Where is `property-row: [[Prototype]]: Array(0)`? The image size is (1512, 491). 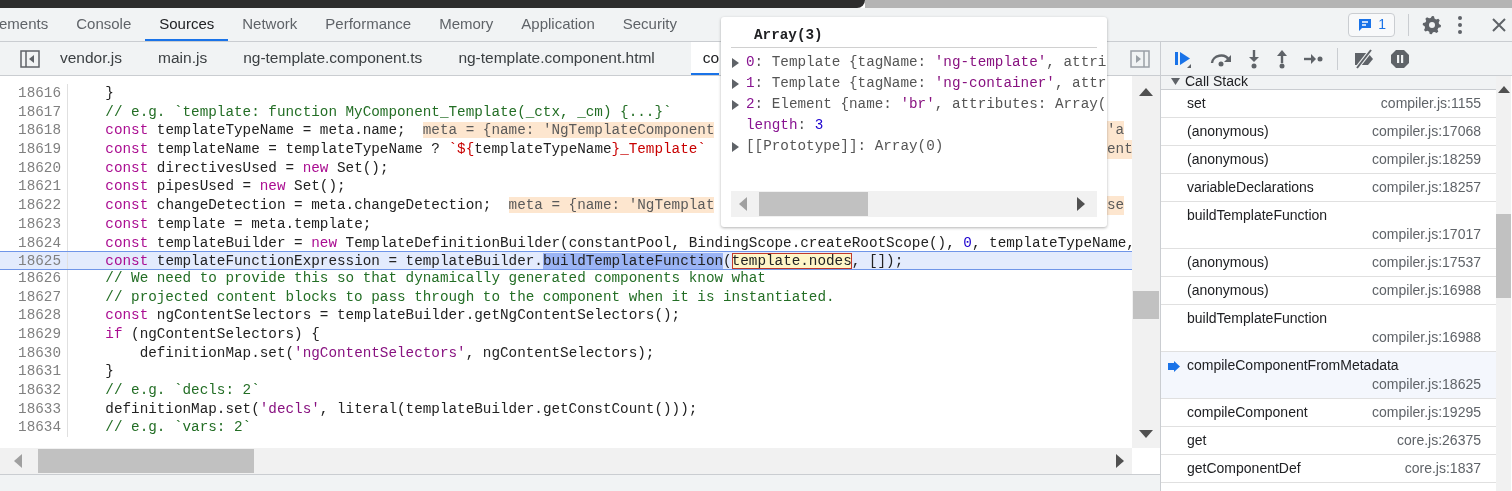 property-row: [[Prototype]]: Array(0) is located at coordinates (838, 147).